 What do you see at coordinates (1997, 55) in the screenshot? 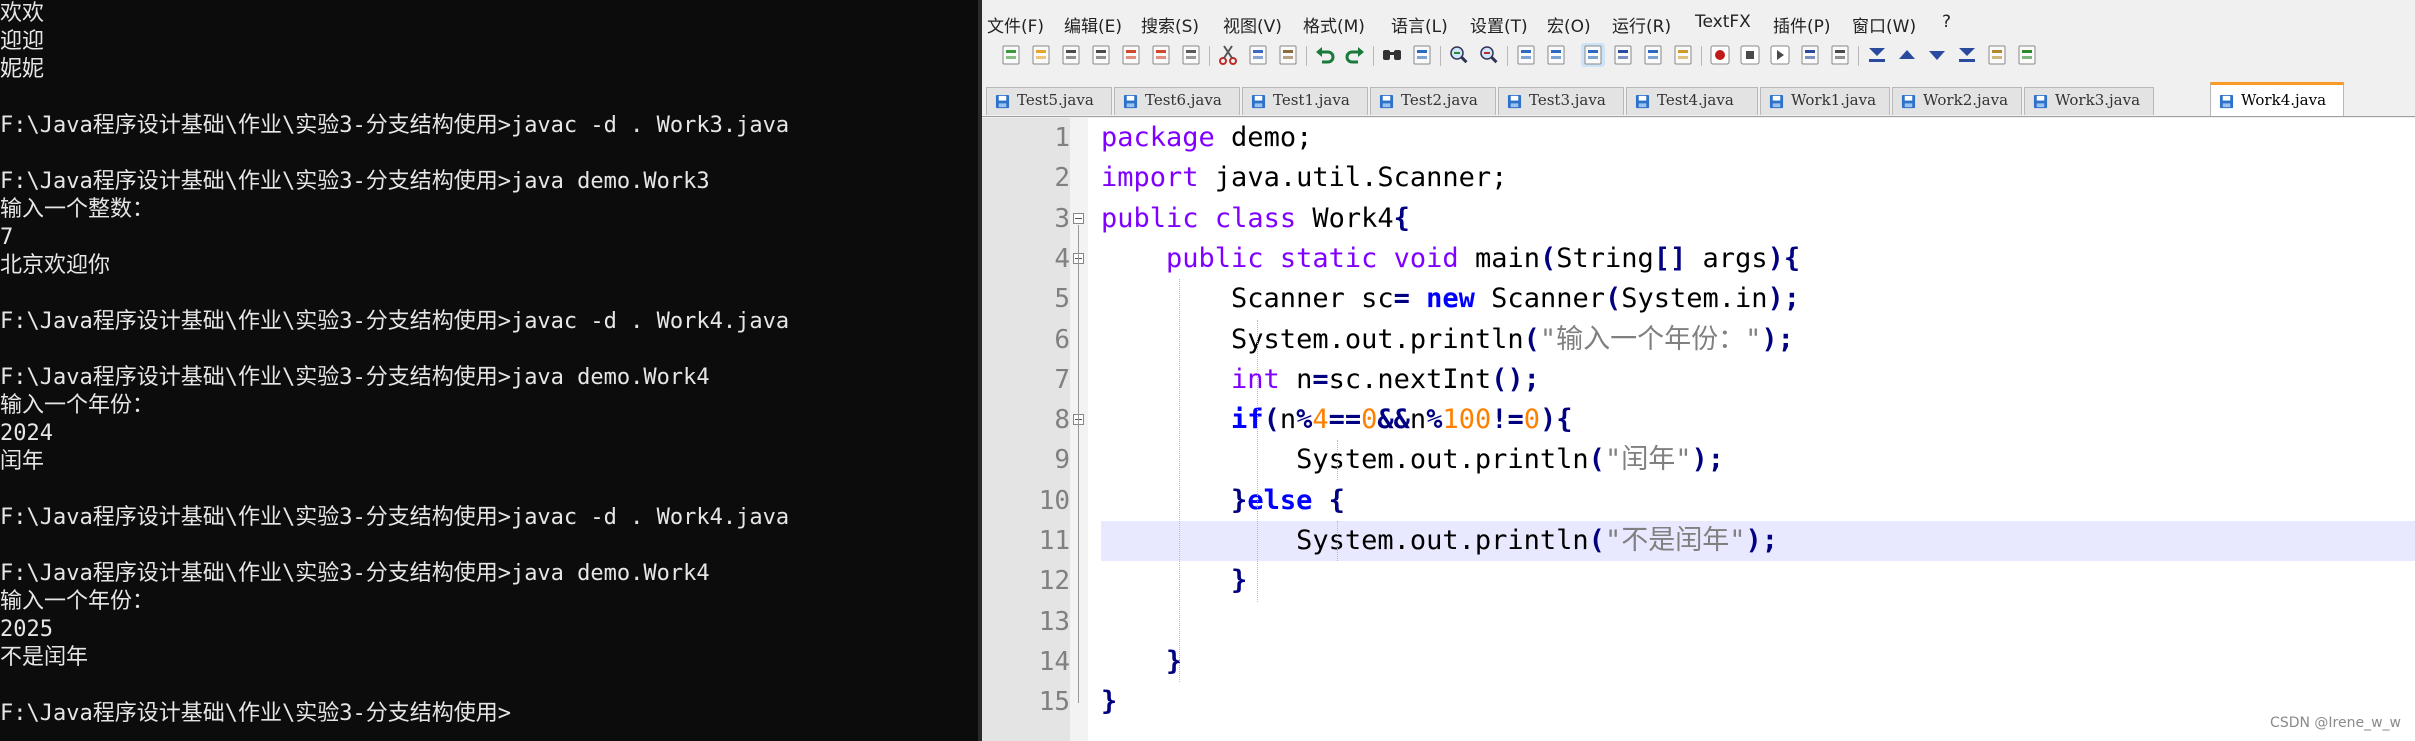
I see `launch-browser-icon` at bounding box center [1997, 55].